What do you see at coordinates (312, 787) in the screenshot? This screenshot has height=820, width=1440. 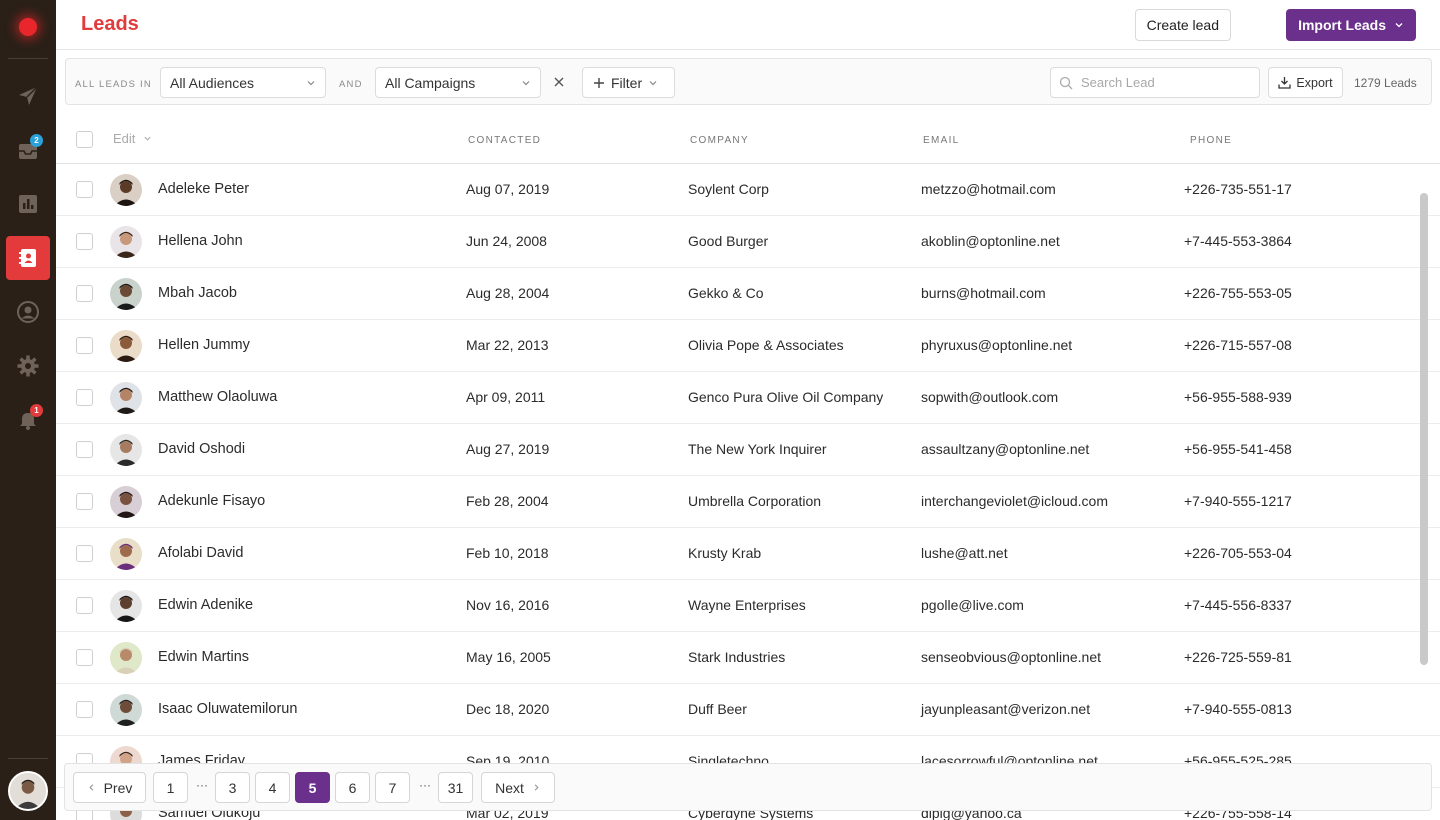 I see `page-button-5-current: 5` at bounding box center [312, 787].